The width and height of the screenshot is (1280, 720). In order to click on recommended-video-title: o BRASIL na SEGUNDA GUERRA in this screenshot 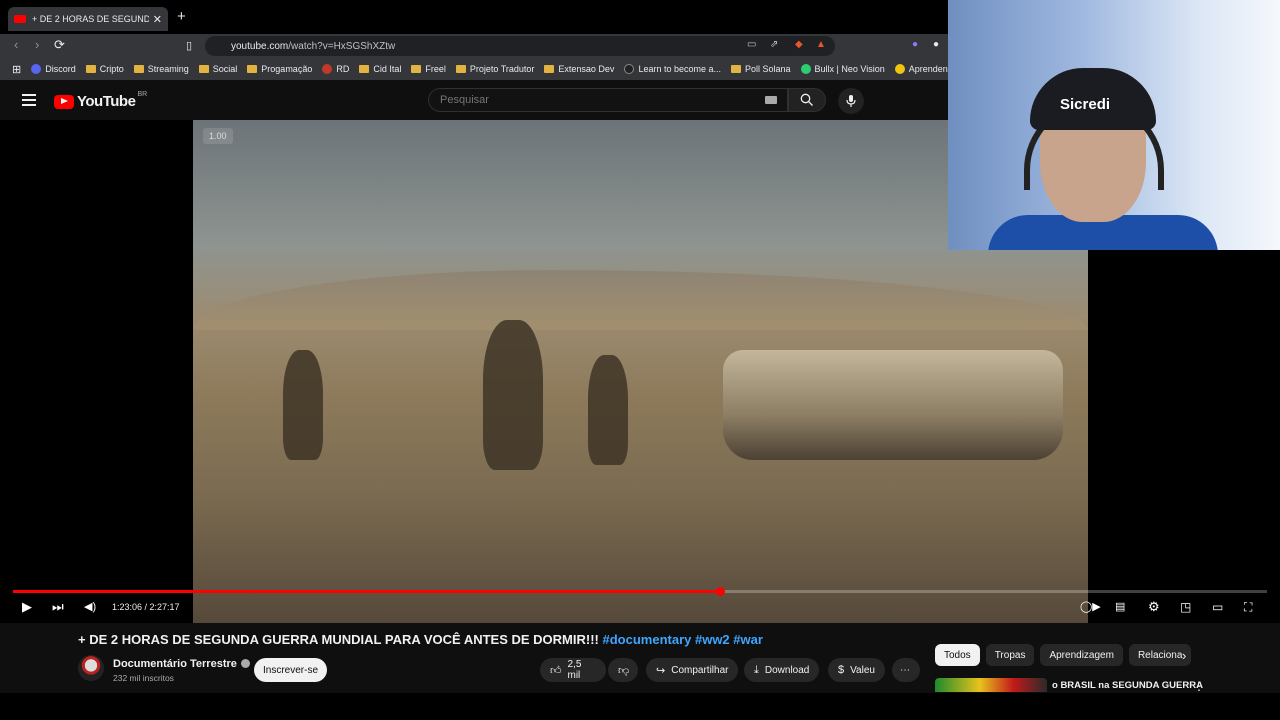, I will do `click(1127, 685)`.